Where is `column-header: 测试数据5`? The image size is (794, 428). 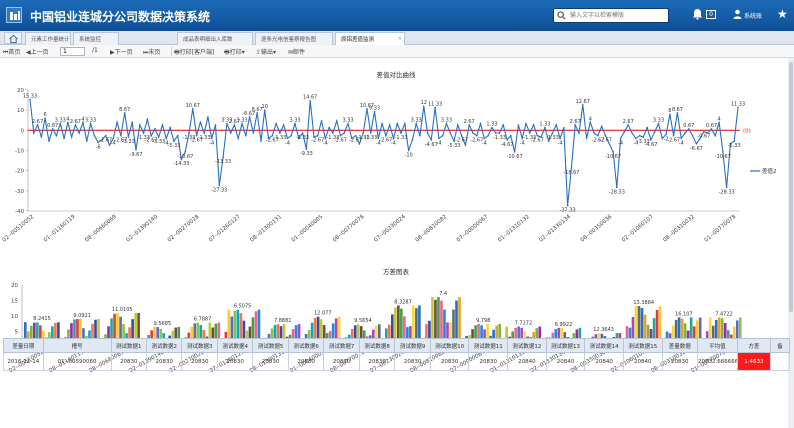 column-header: 测试数据5 is located at coordinates (270, 345).